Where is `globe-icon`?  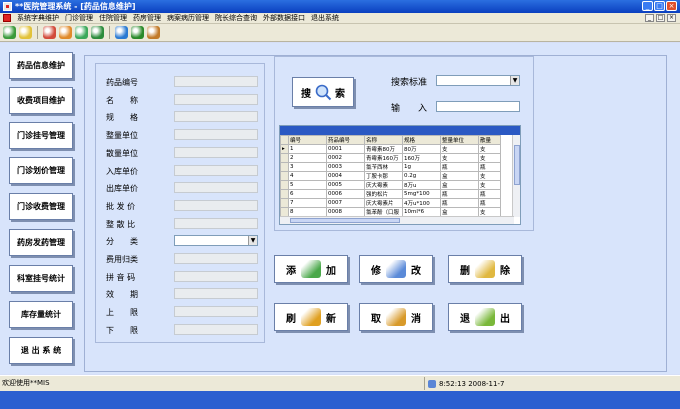
globe-icon is located at coordinates (121, 32).